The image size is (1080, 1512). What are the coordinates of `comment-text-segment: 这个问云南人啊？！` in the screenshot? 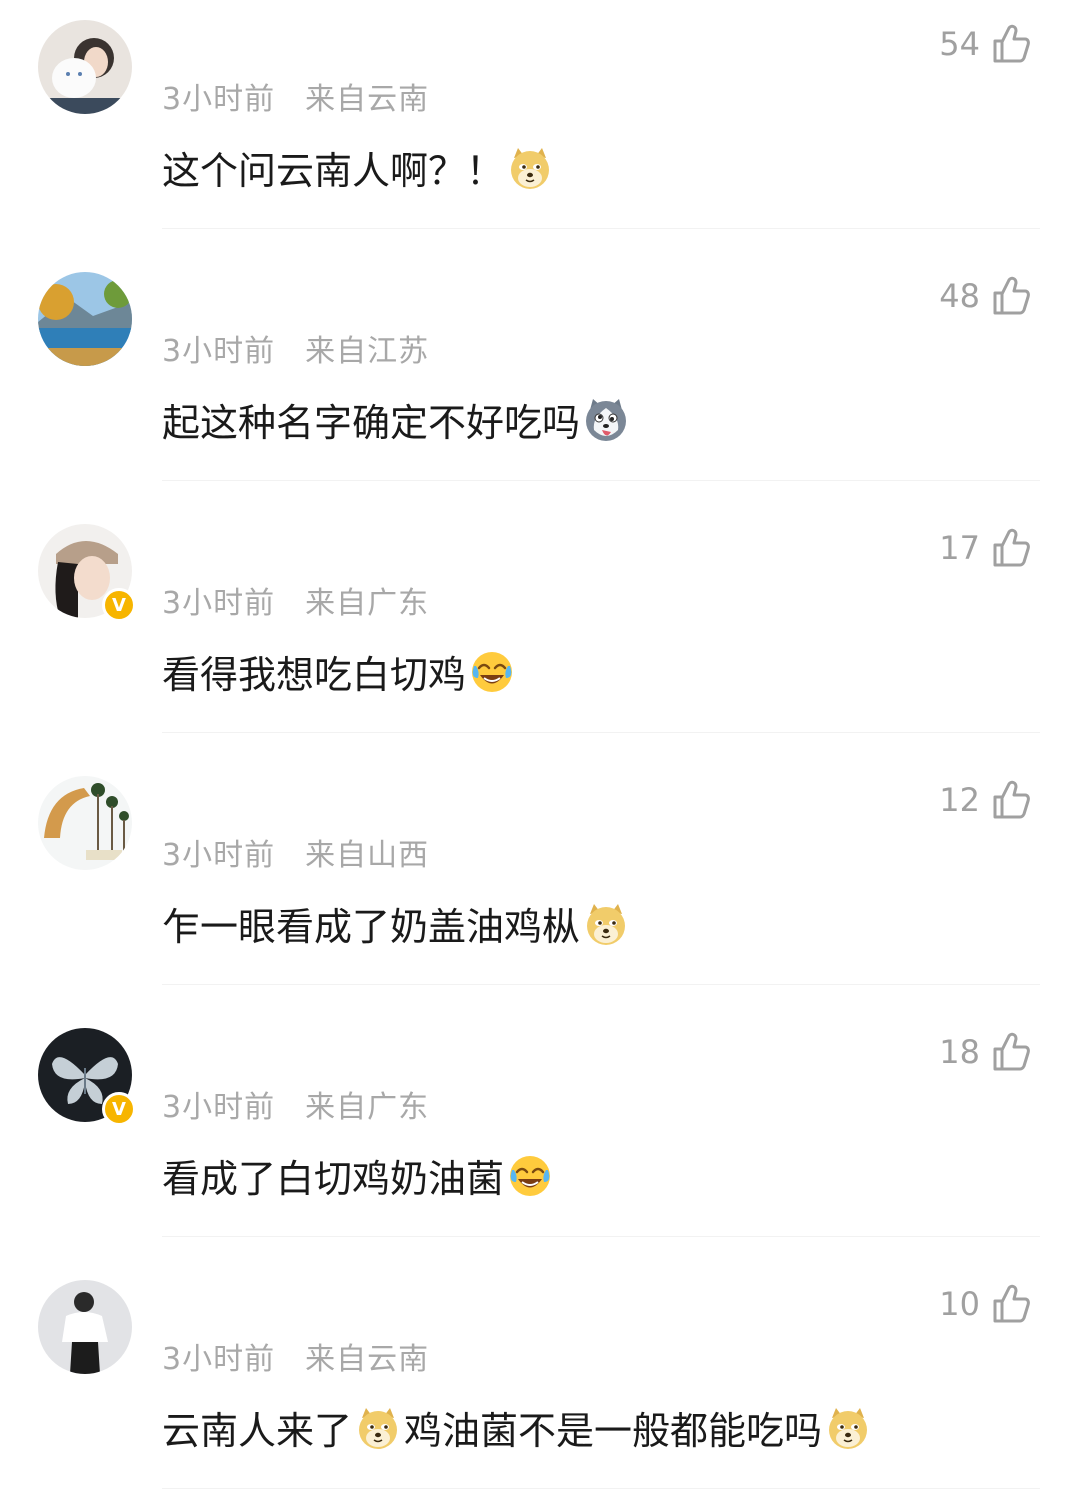 It's located at (333, 171).